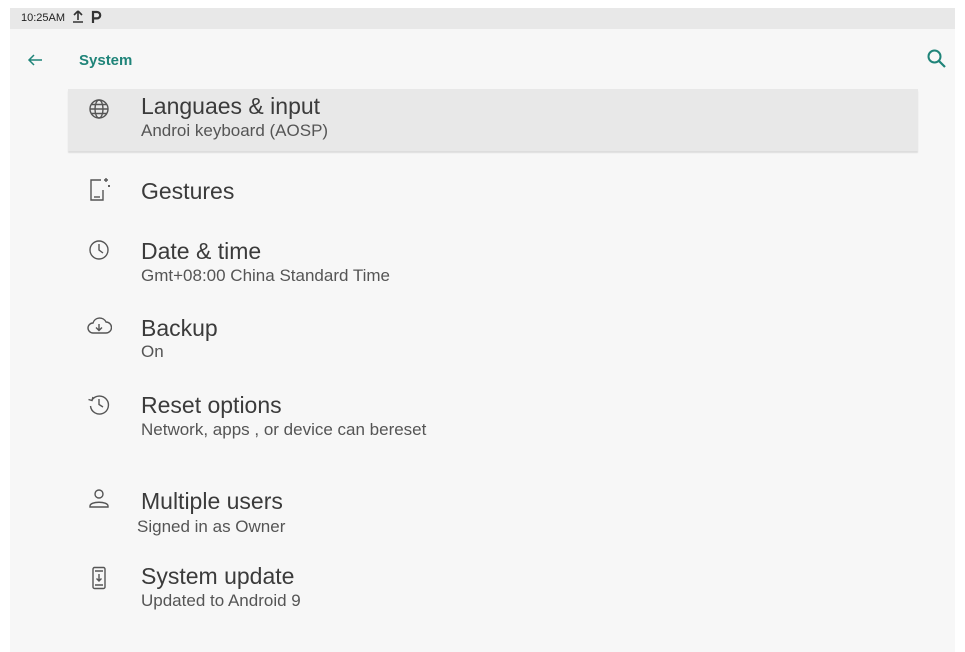 This screenshot has width=965, height=652. I want to click on status-time: 10:25AM, so click(43, 18).